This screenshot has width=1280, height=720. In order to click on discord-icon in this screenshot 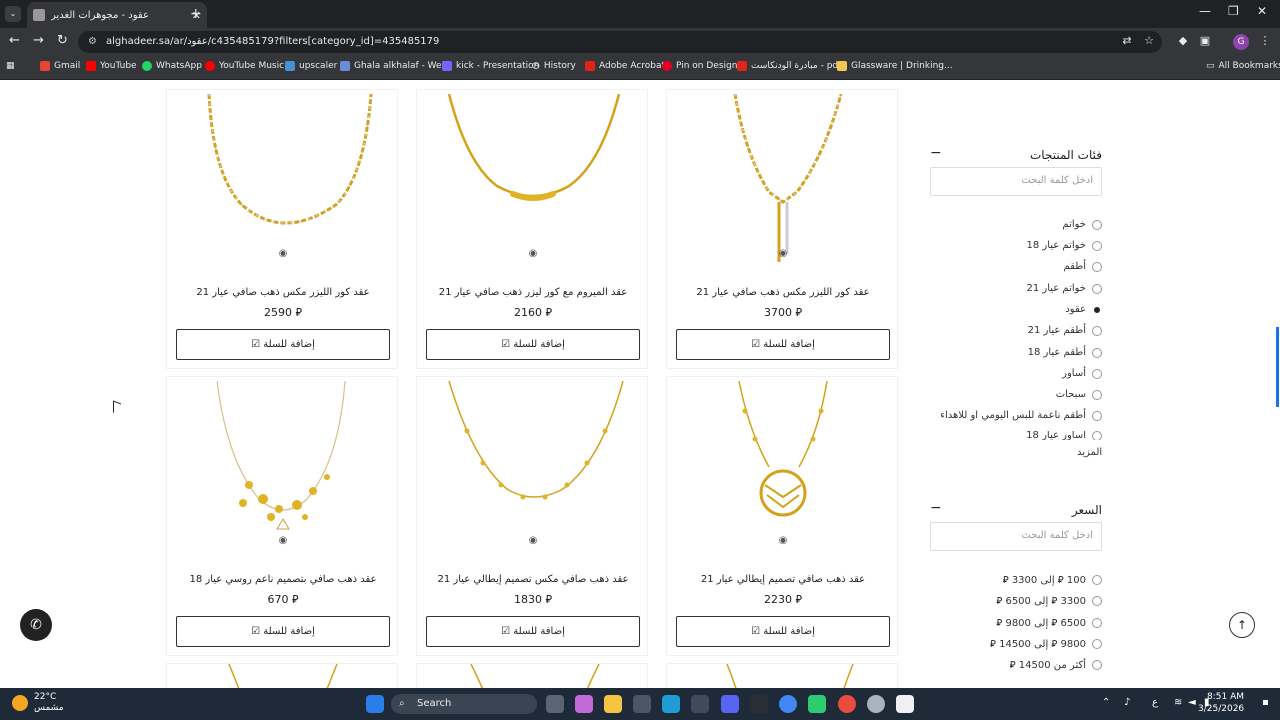, I will do `click(730, 704)`.